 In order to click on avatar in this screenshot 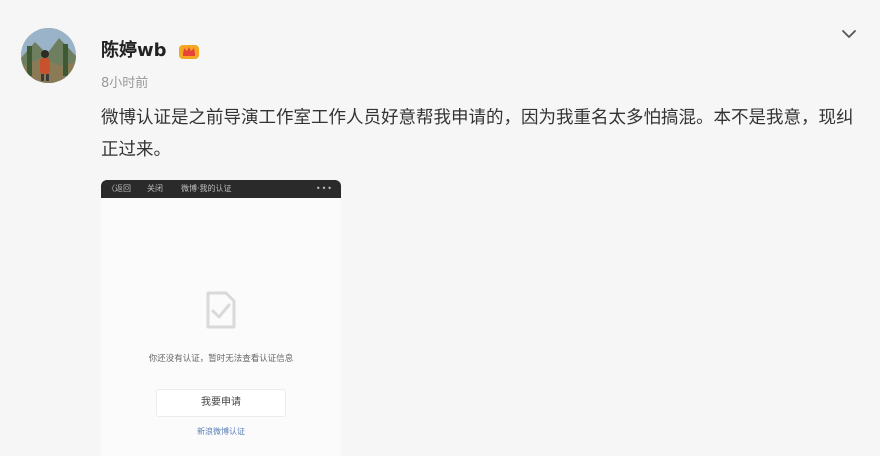, I will do `click(48, 55)`.